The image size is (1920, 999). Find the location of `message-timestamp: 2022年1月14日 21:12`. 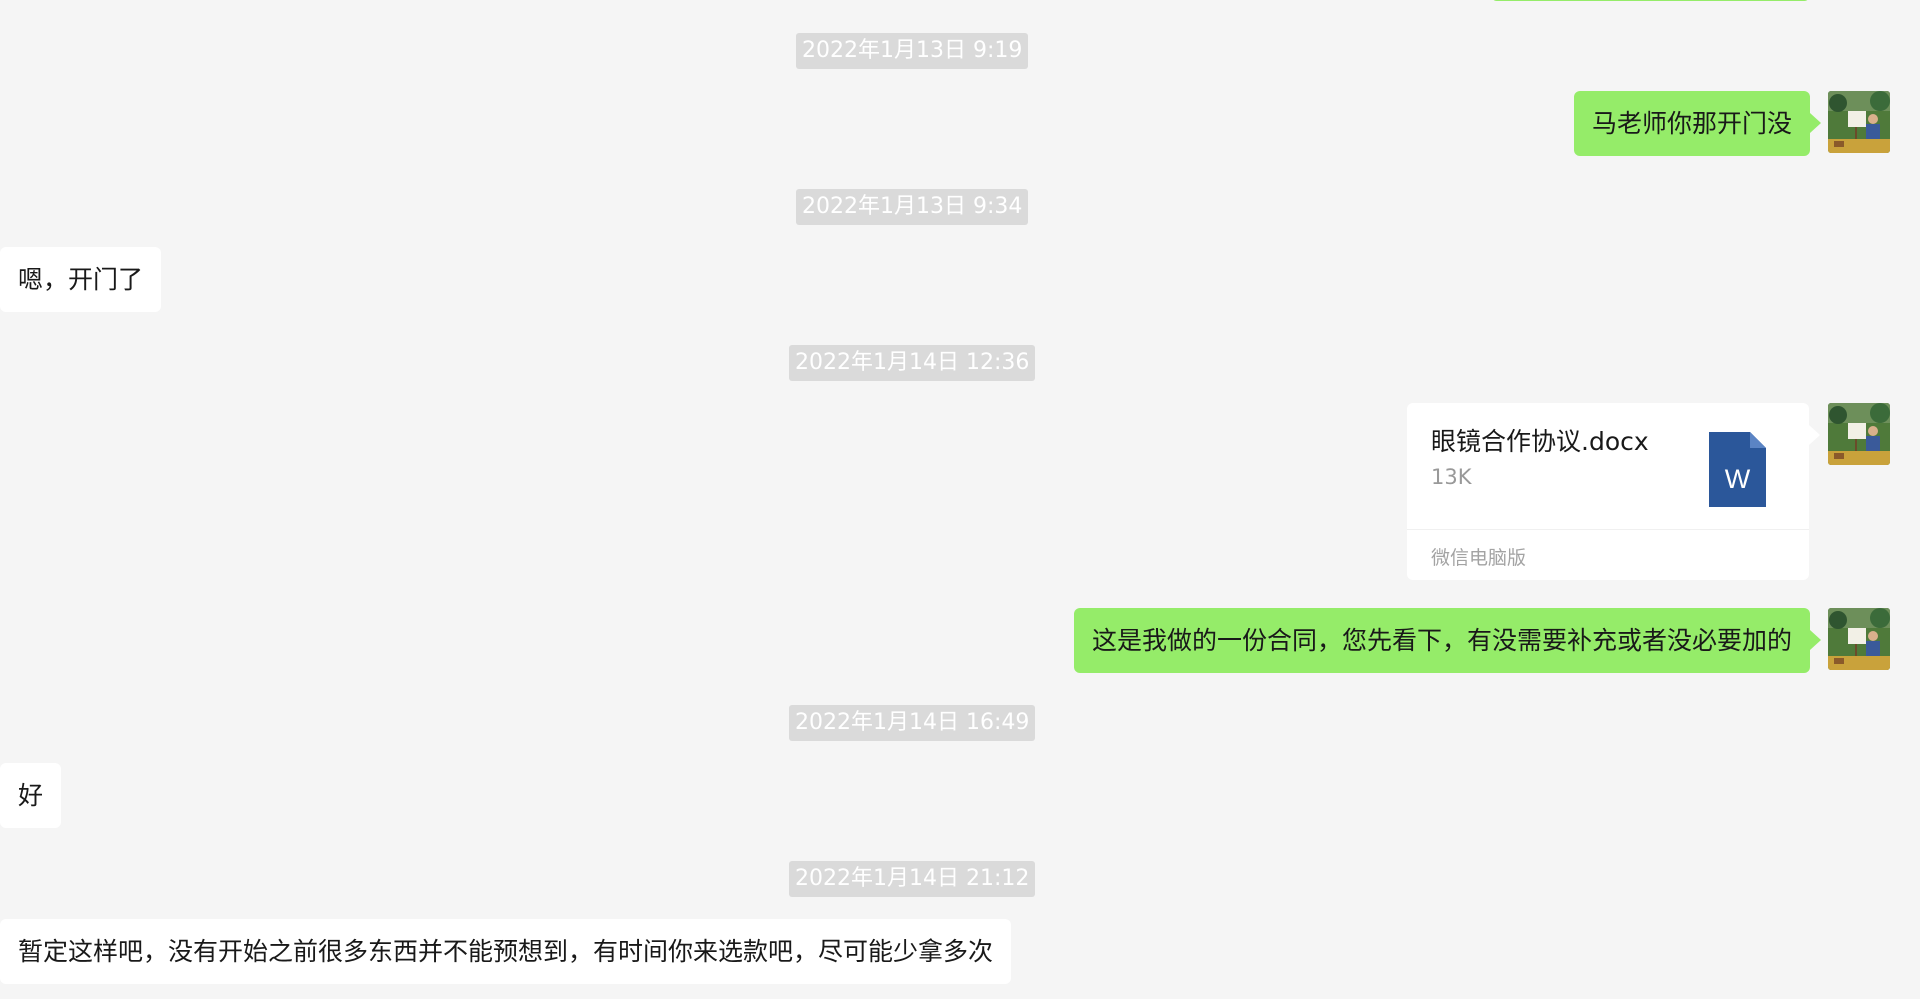

message-timestamp: 2022年1月14日 21:12 is located at coordinates (912, 879).